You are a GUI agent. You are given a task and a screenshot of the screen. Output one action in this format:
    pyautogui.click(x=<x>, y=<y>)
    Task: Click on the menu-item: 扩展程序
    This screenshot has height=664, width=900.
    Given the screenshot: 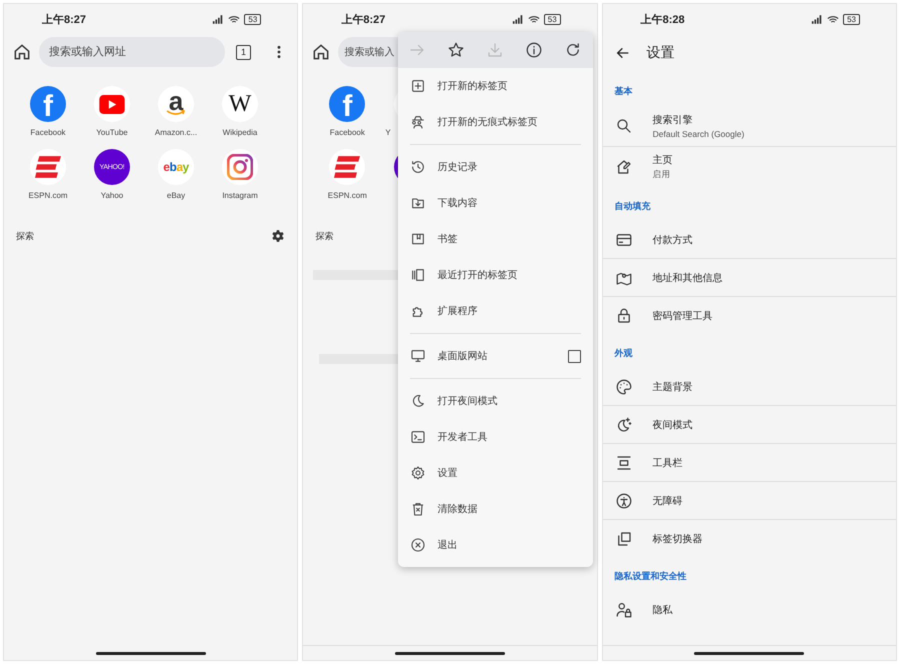 What is the action you would take?
    pyautogui.click(x=495, y=311)
    